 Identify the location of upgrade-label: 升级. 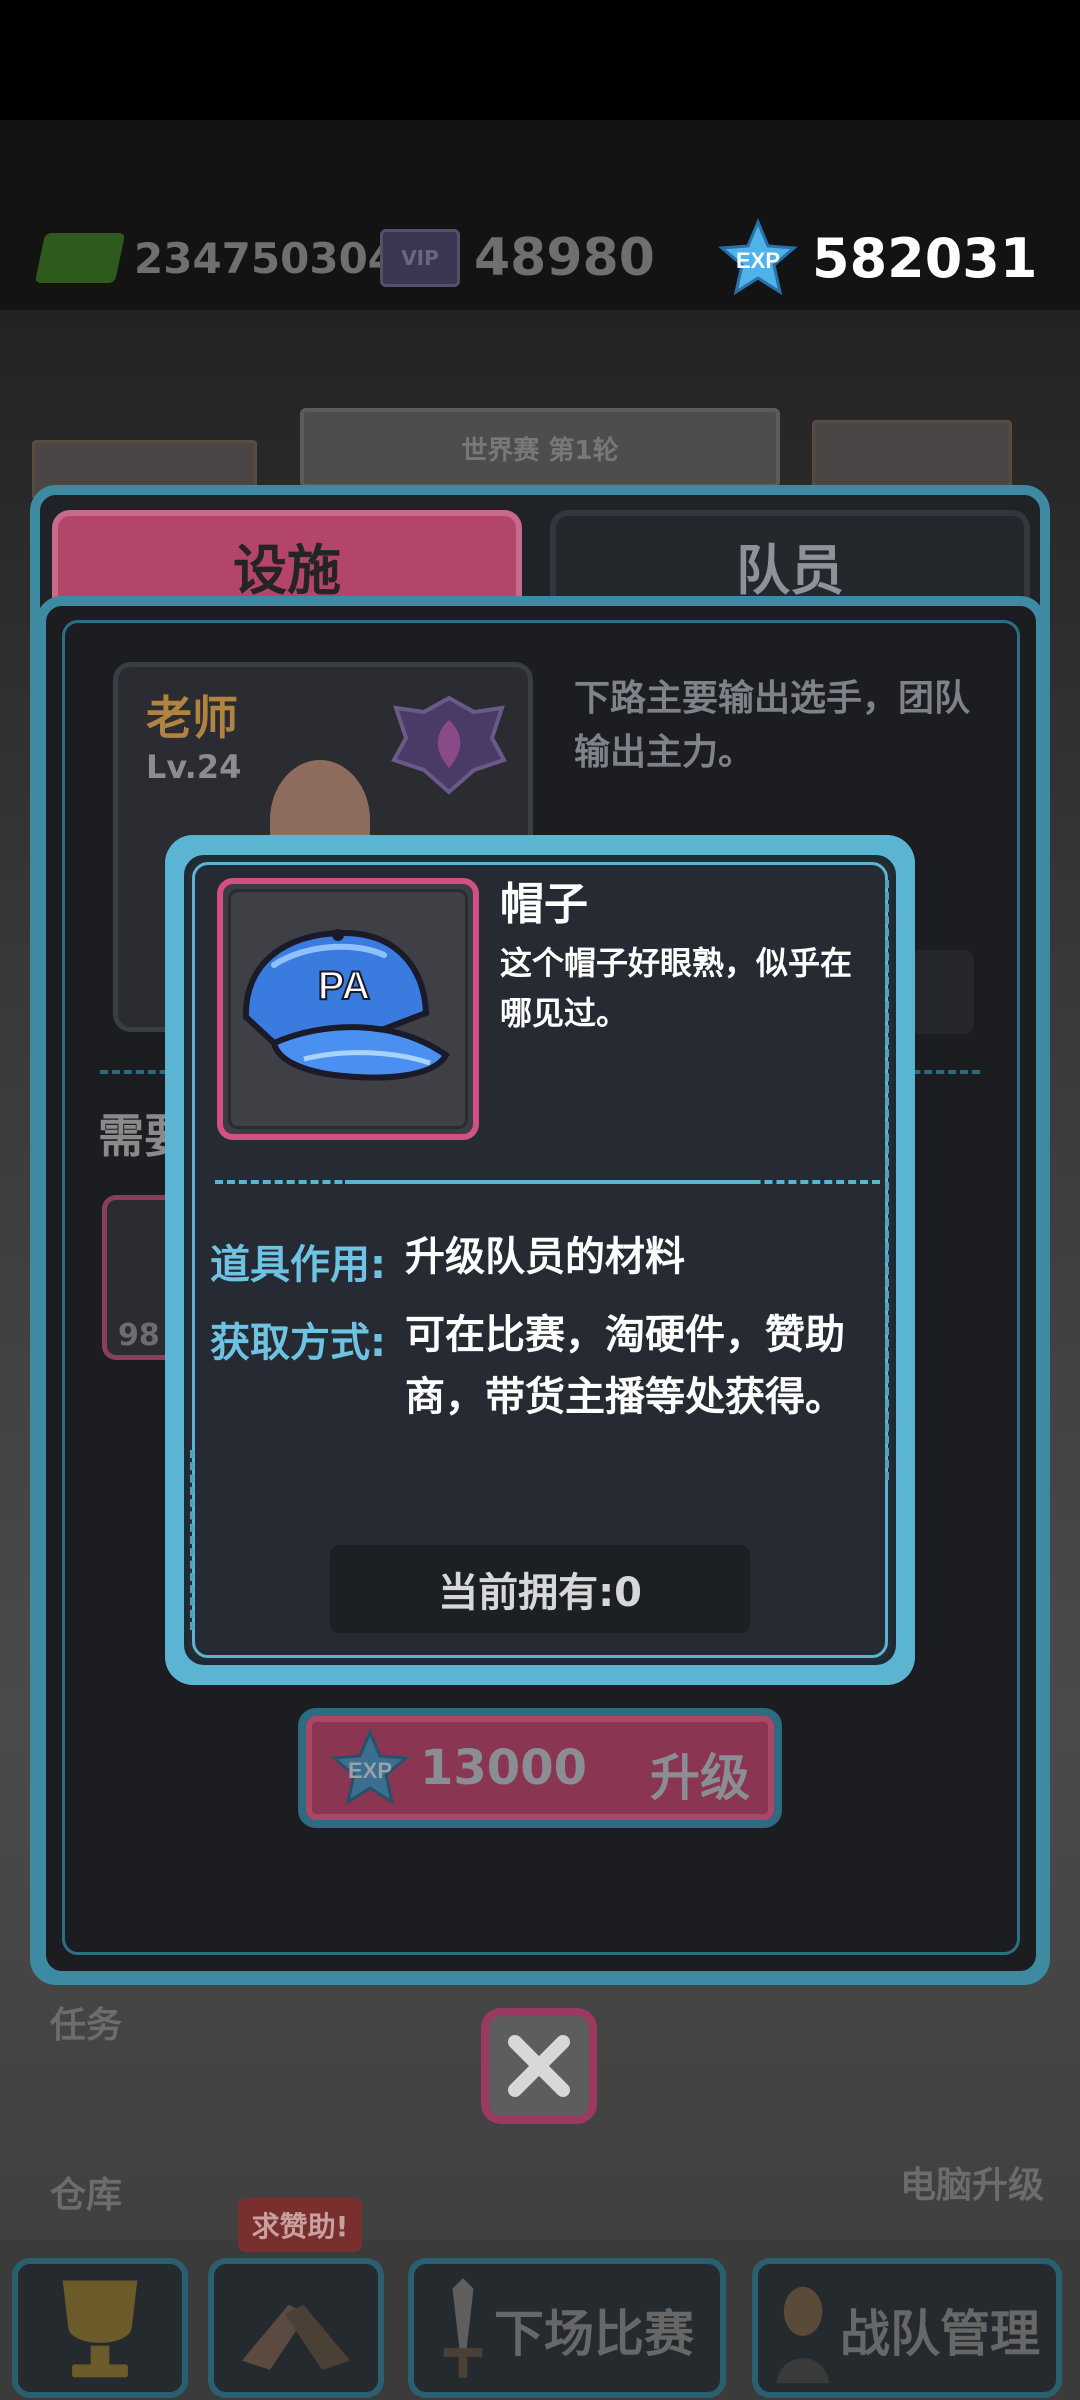
(700, 1778).